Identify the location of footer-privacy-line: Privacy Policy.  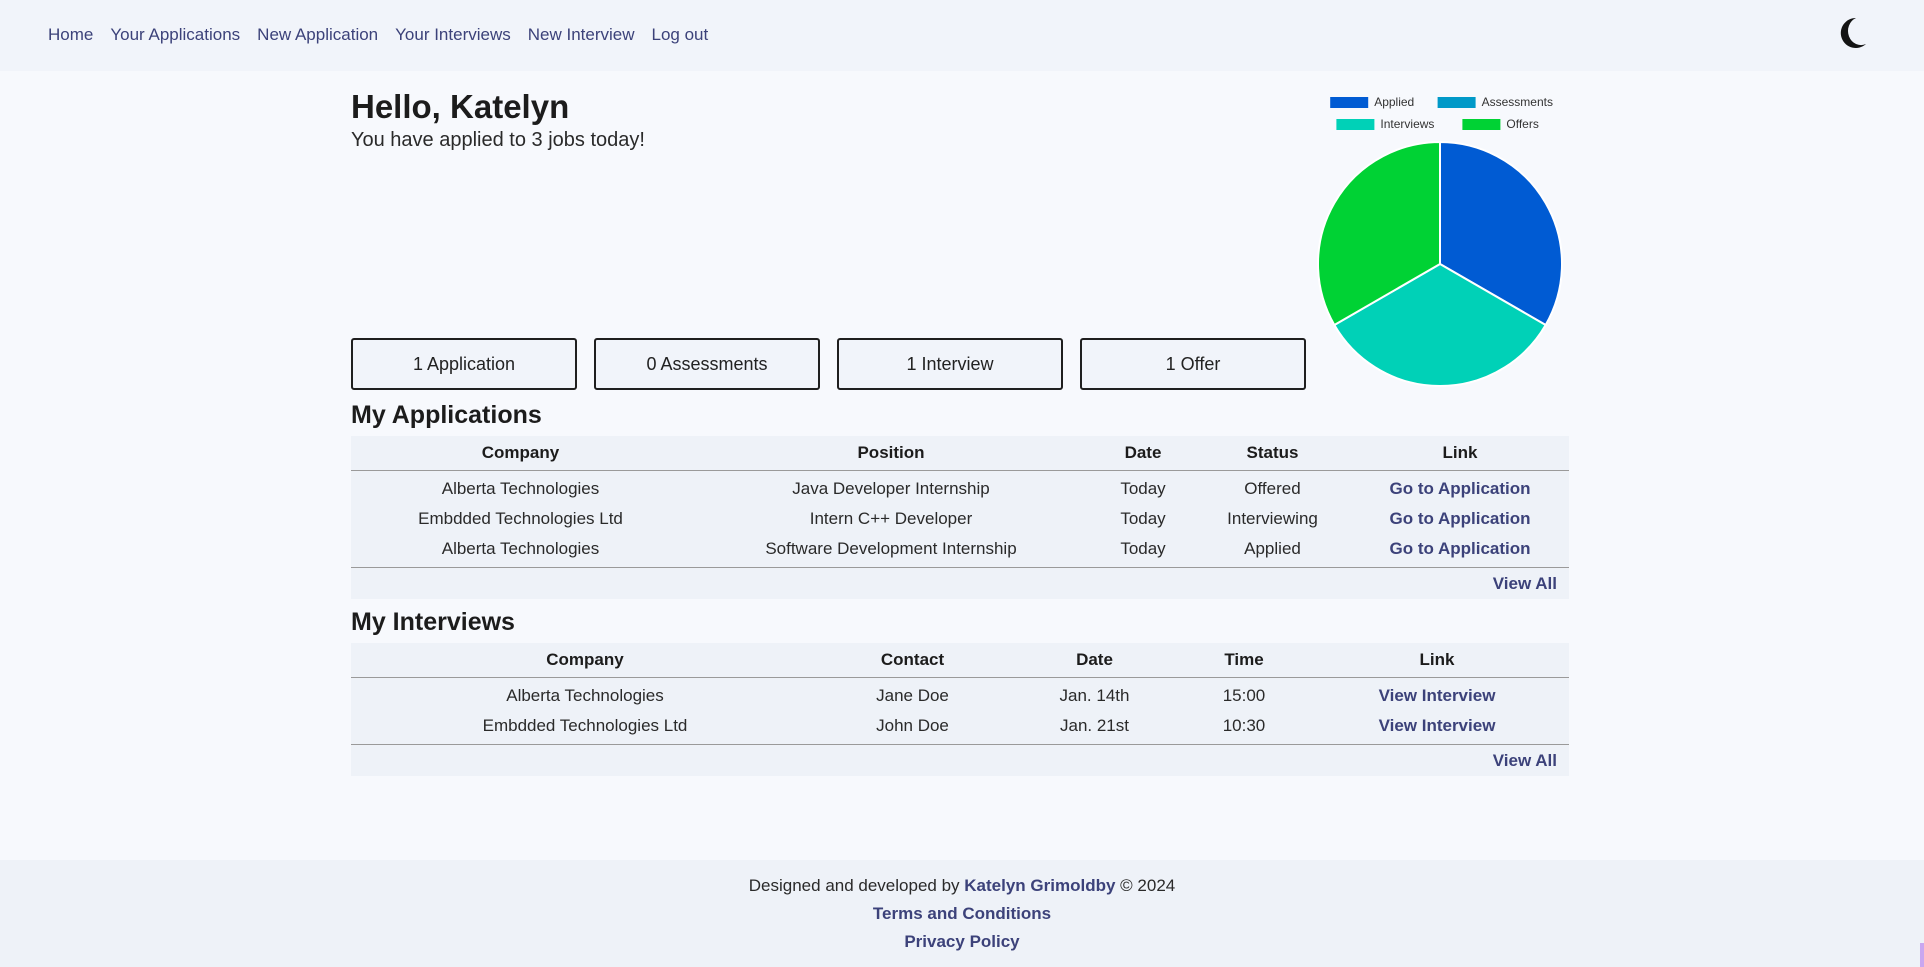
(962, 942).